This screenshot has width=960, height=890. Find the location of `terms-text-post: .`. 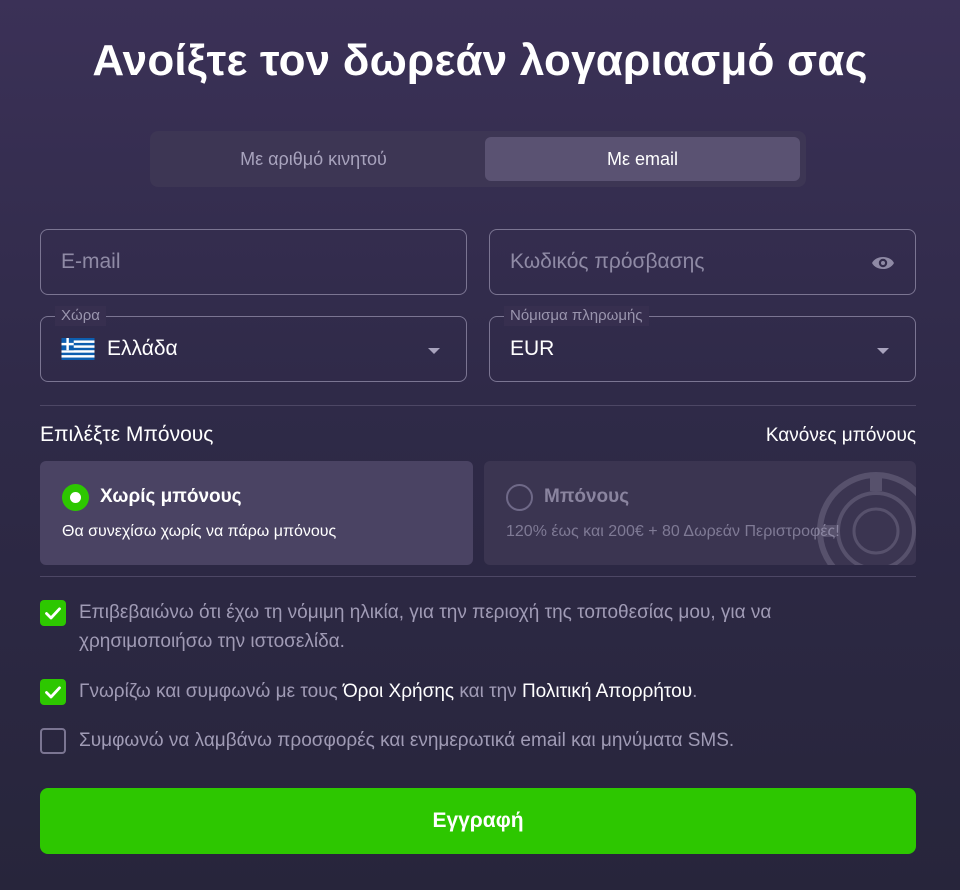

terms-text-post: . is located at coordinates (695, 691).